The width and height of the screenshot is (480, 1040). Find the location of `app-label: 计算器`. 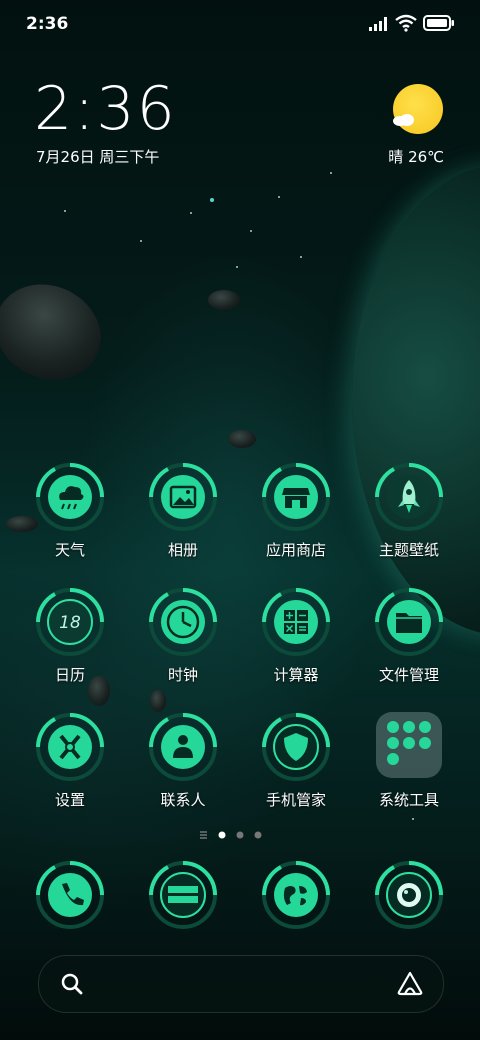

app-label: 计算器 is located at coordinates (296, 675).